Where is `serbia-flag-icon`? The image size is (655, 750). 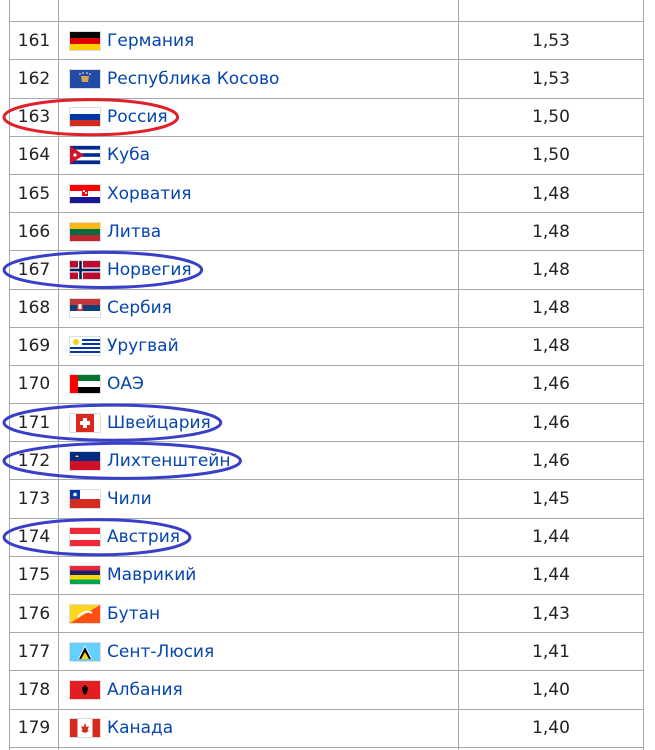
serbia-flag-icon is located at coordinates (85, 308).